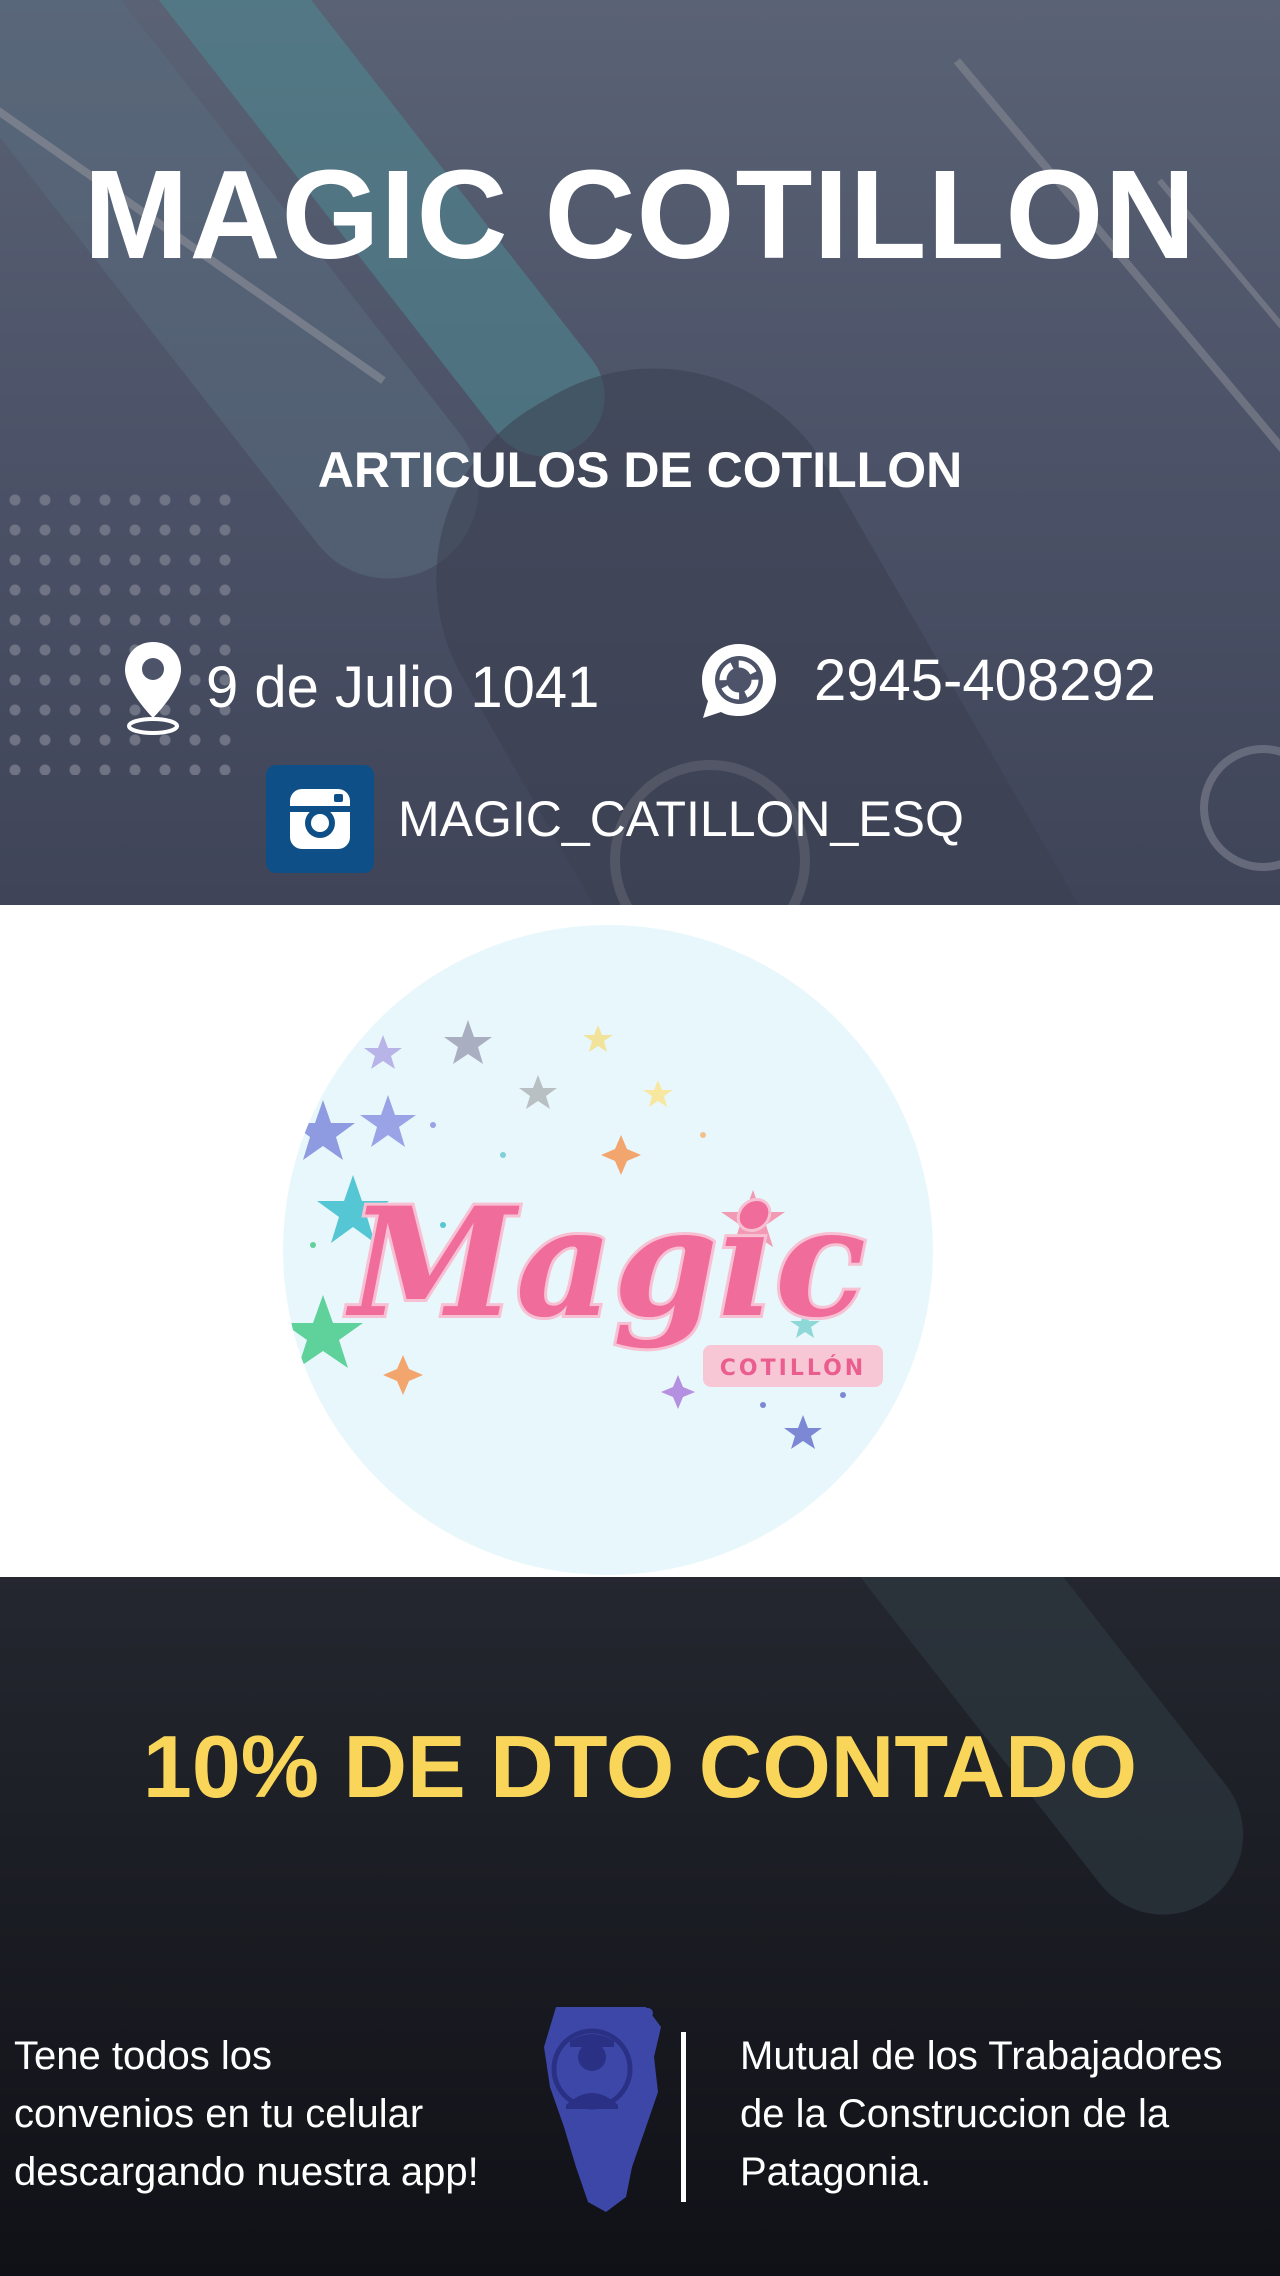 This screenshot has width=1280, height=2276. I want to click on instagram-info: MAGIC_CATILLON_ESQ, so click(615, 819).